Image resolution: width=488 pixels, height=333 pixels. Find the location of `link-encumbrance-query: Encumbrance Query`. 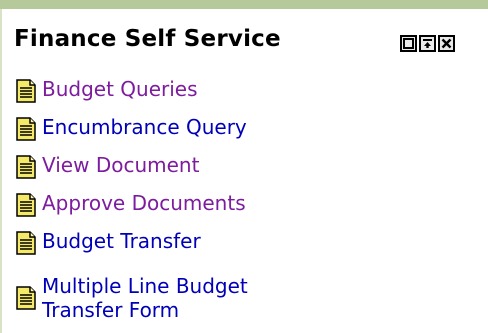

link-encumbrance-query: Encumbrance Query is located at coordinates (144, 127).